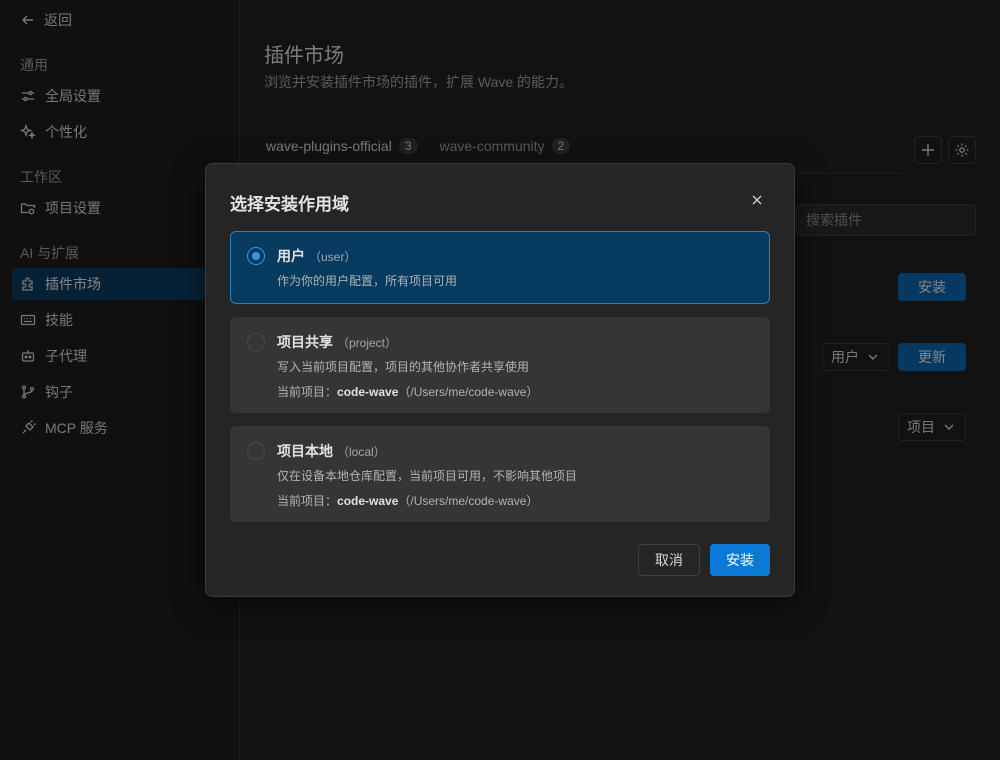  I want to click on option-title: 项目本地 （local）, so click(331, 451).